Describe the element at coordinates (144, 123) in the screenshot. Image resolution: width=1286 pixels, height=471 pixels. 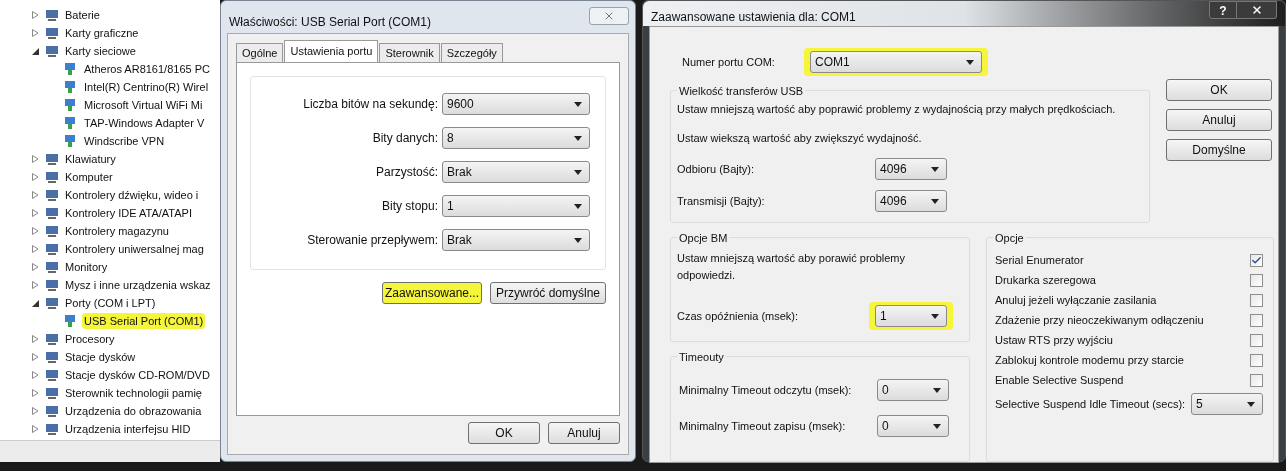
I see `tree-item: TAP-Windows Adapter V` at that location.